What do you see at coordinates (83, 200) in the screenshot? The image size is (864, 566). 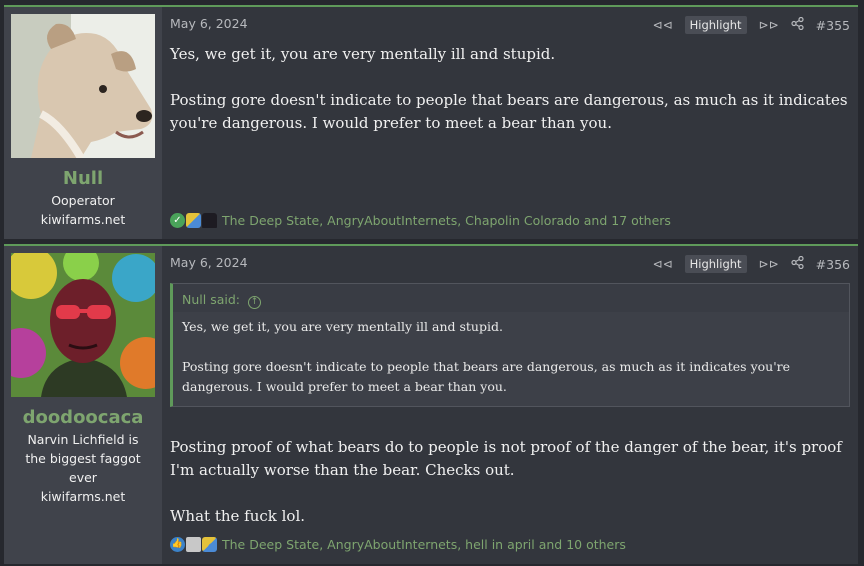 I see `user-title: Ooperator` at bounding box center [83, 200].